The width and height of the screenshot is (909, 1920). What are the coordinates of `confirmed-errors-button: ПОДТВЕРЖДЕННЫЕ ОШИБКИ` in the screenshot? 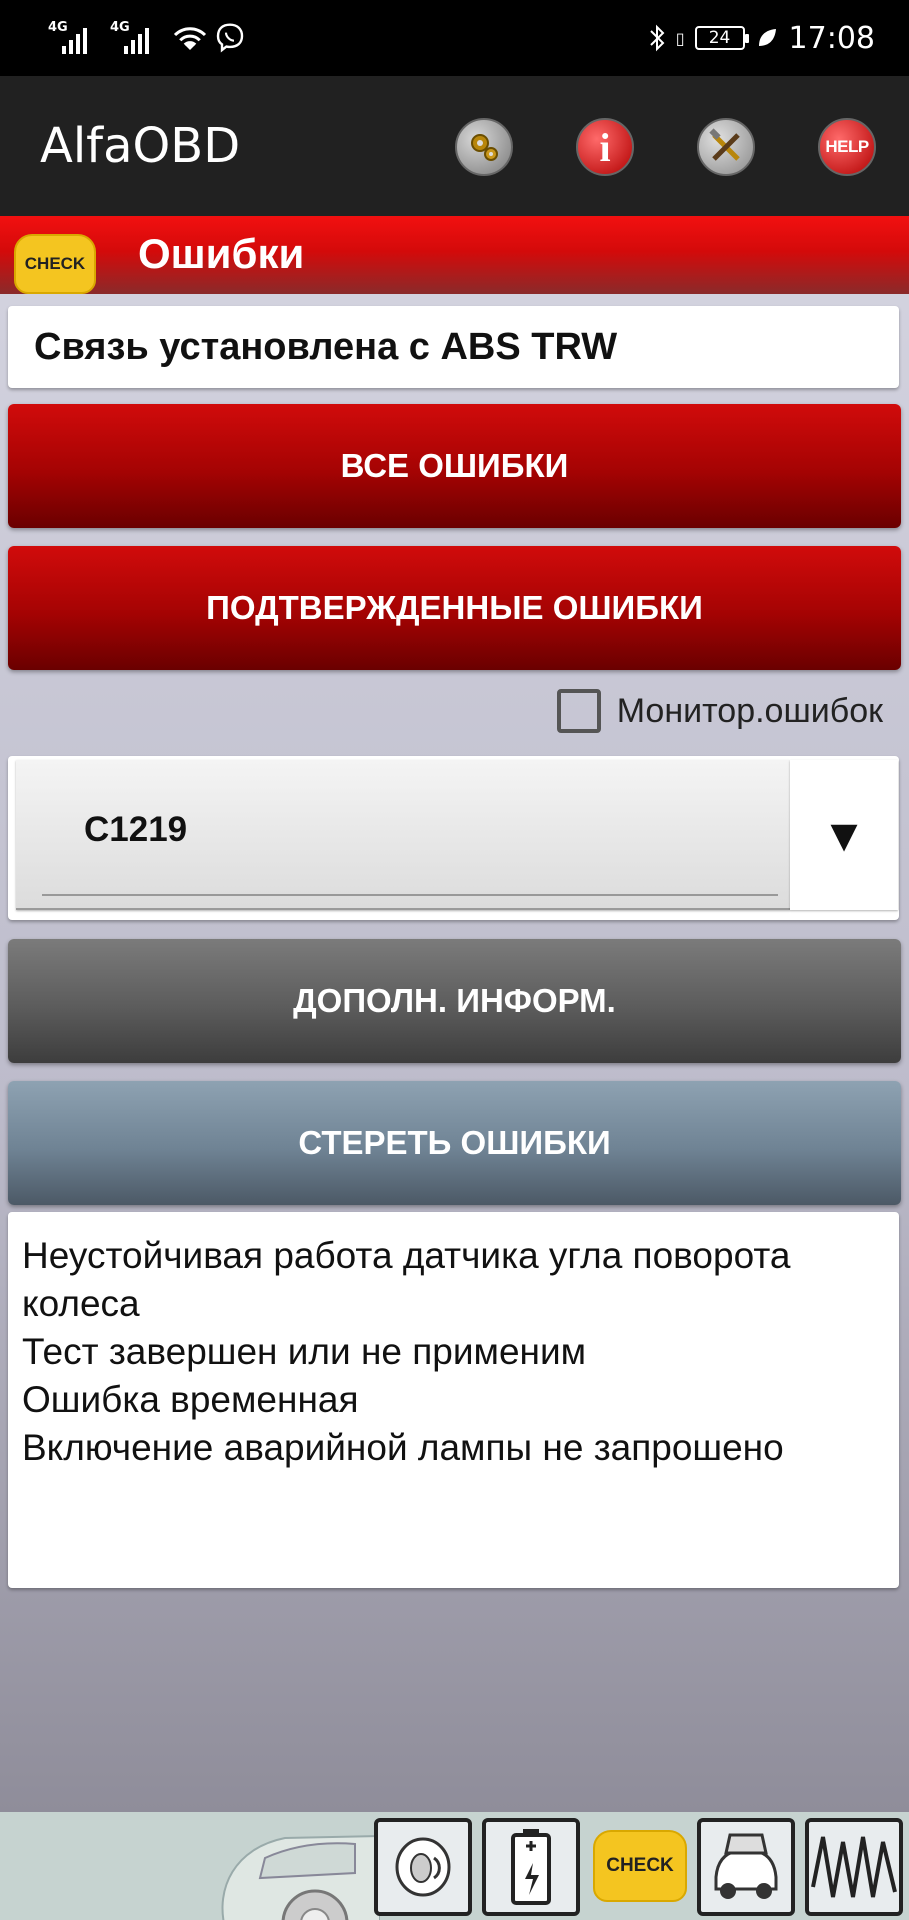 It's located at (454, 608).